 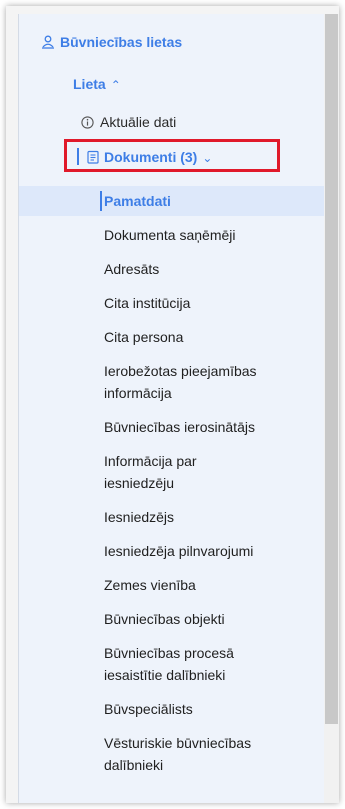 What do you see at coordinates (138, 393) in the screenshot?
I see `section-item-label: informācija` at bounding box center [138, 393].